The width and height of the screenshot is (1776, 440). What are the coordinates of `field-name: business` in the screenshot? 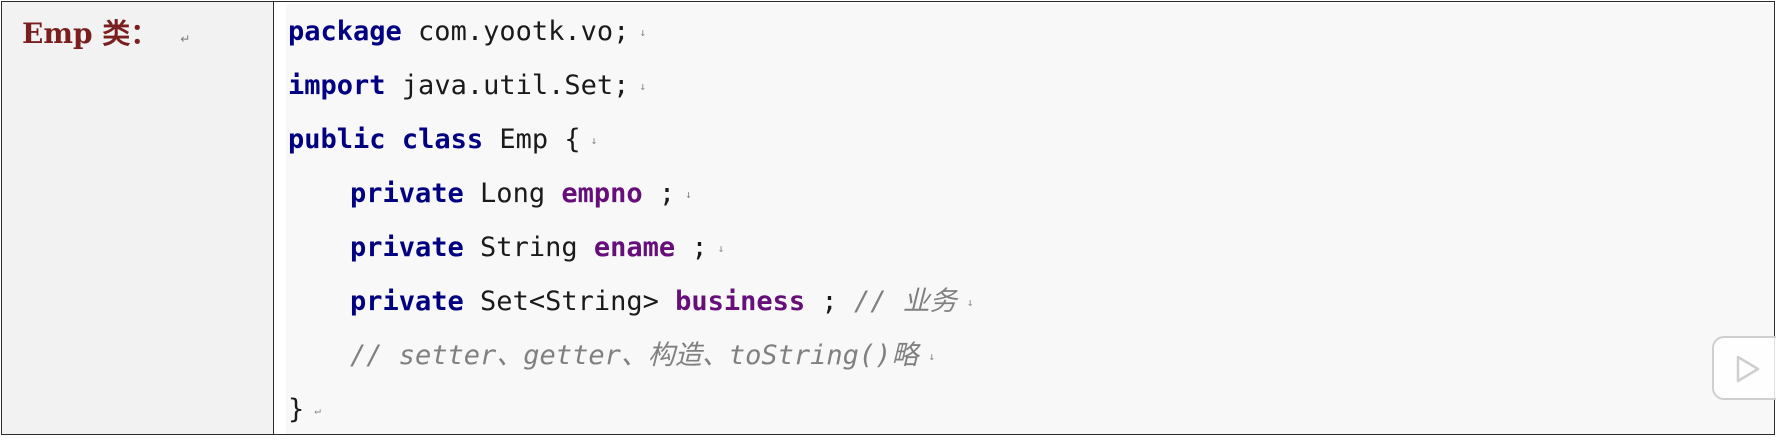 It's located at (740, 301).